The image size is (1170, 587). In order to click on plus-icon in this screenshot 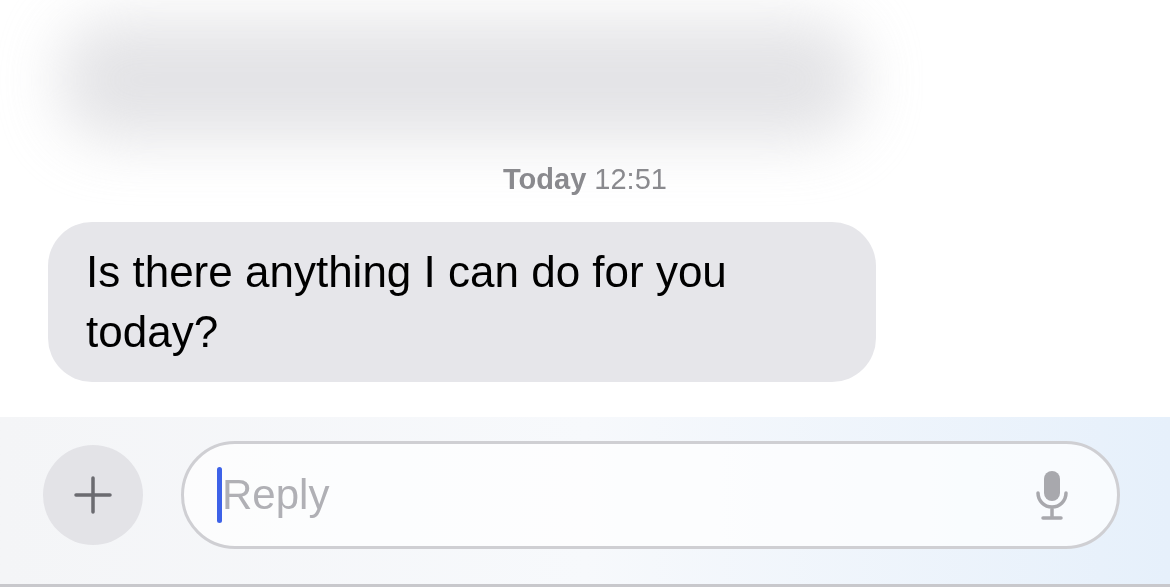, I will do `click(93, 494)`.